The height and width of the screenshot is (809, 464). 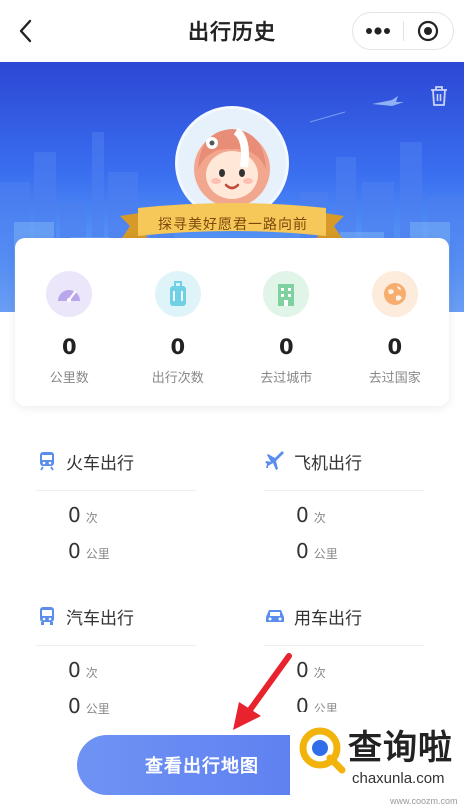 I want to click on stat-label: 去过城市, so click(x=286, y=378).